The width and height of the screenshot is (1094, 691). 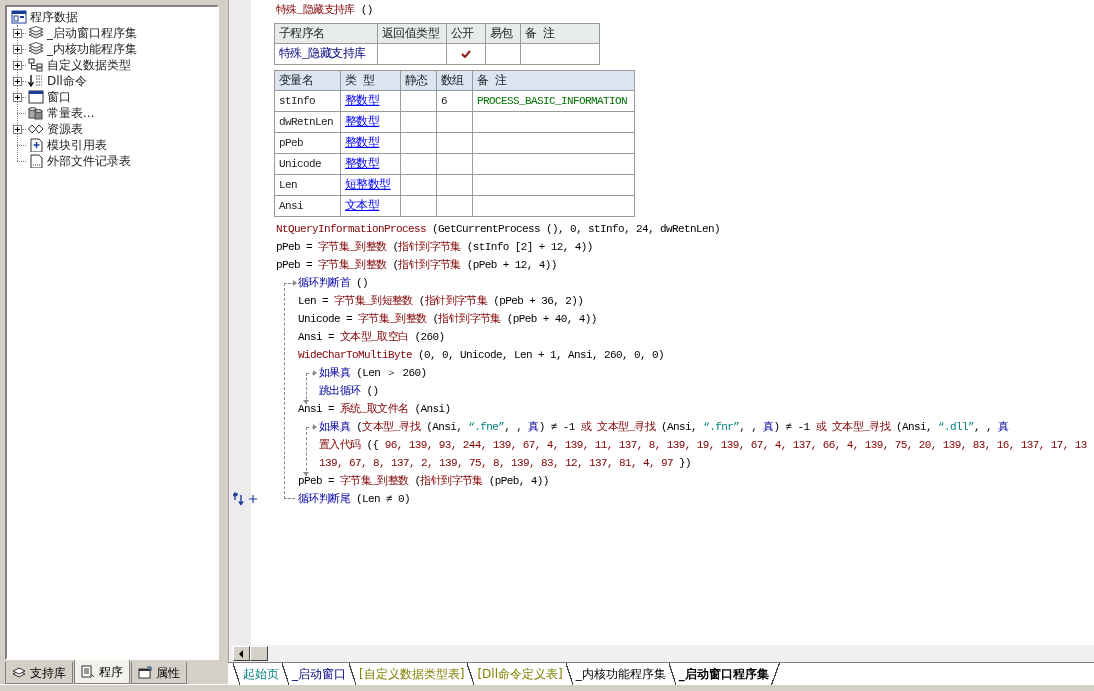 I want to click on editor-tab: 起始页, so click(x=256, y=673).